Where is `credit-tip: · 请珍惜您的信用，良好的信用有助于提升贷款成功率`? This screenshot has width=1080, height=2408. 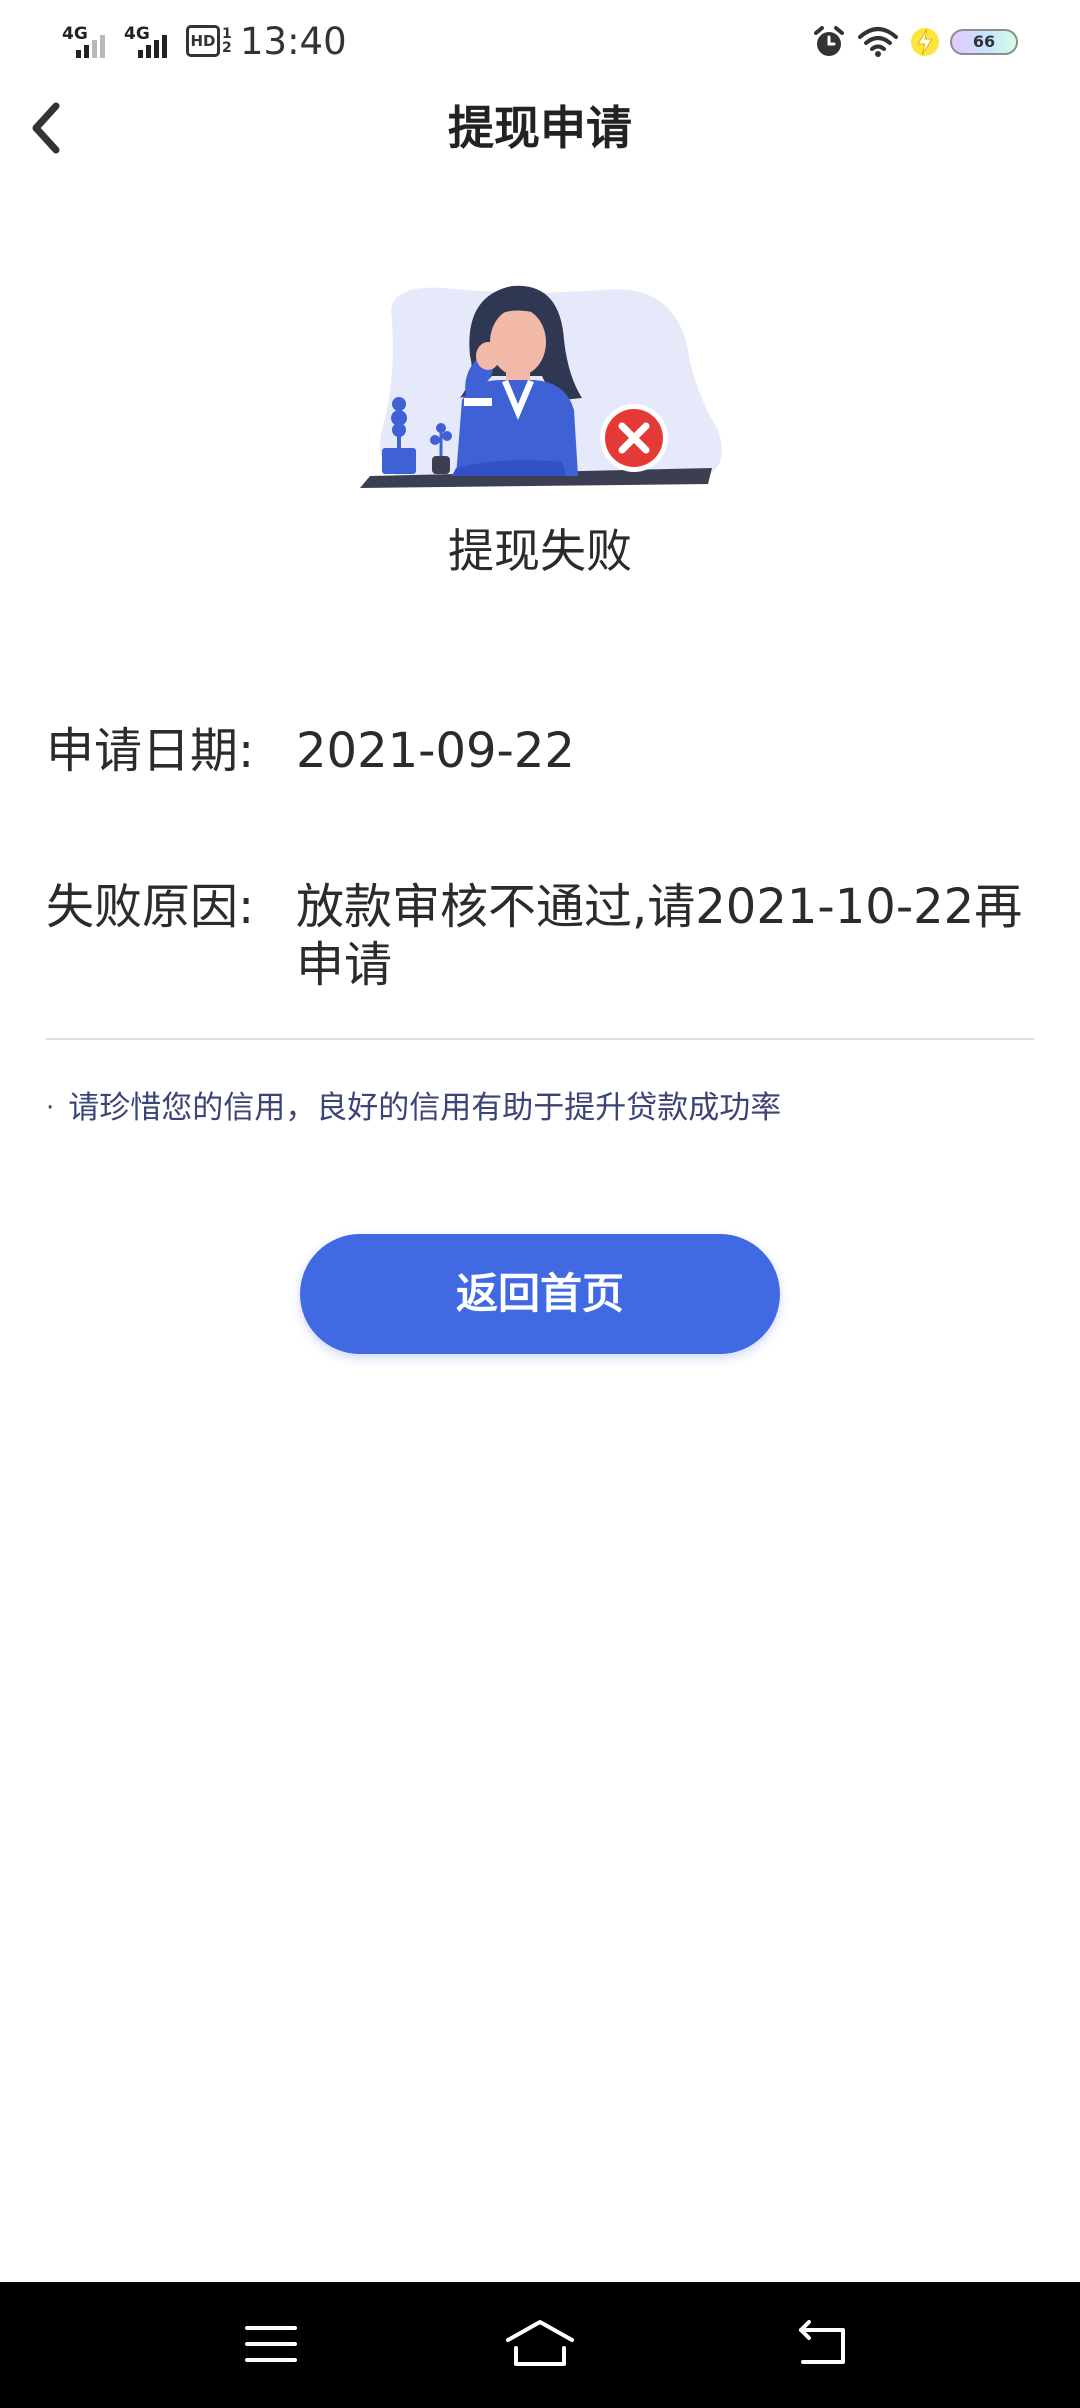 credit-tip: · 请珍惜您的信用，良好的信用有助于提升贷款成功率 is located at coordinates (540, 1108).